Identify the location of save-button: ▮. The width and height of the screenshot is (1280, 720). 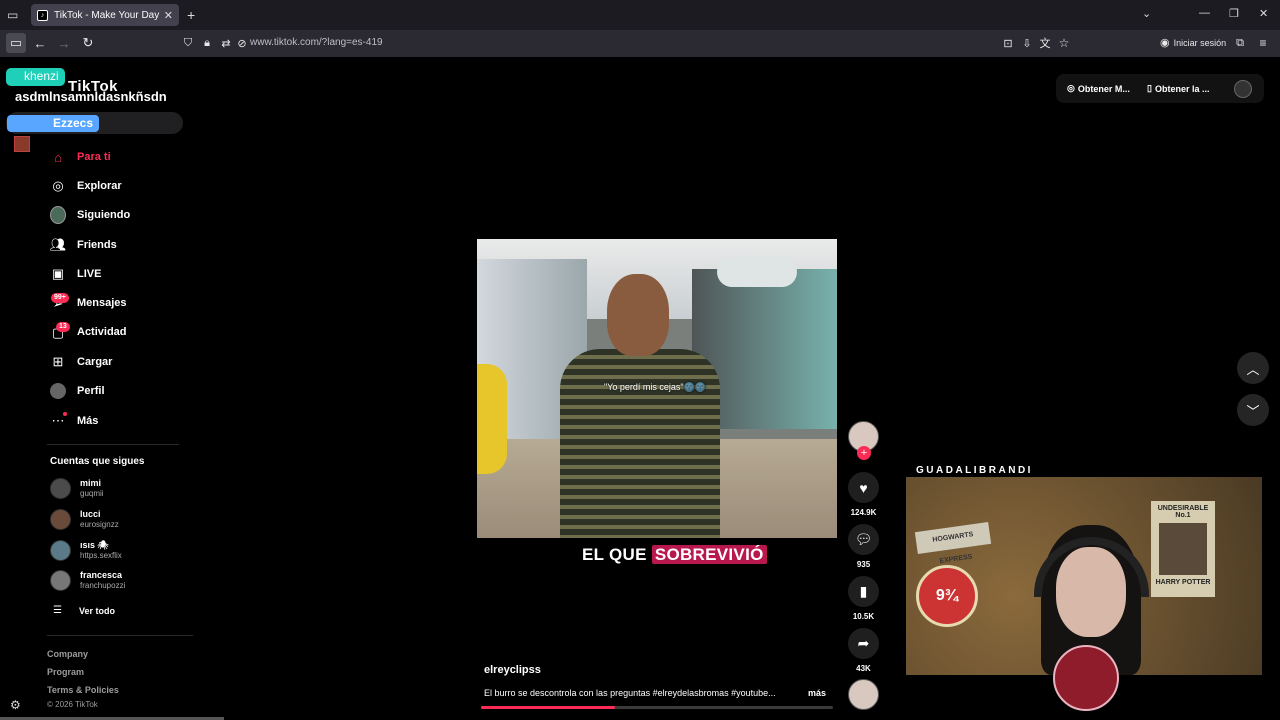
(863, 591).